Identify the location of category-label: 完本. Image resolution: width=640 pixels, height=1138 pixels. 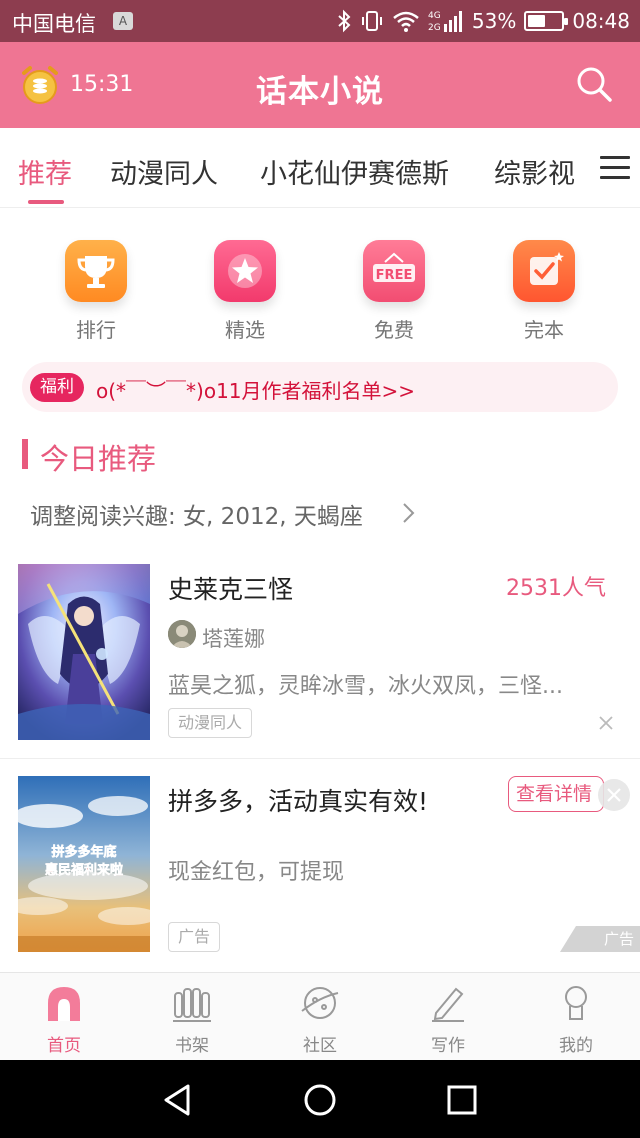
(544, 330).